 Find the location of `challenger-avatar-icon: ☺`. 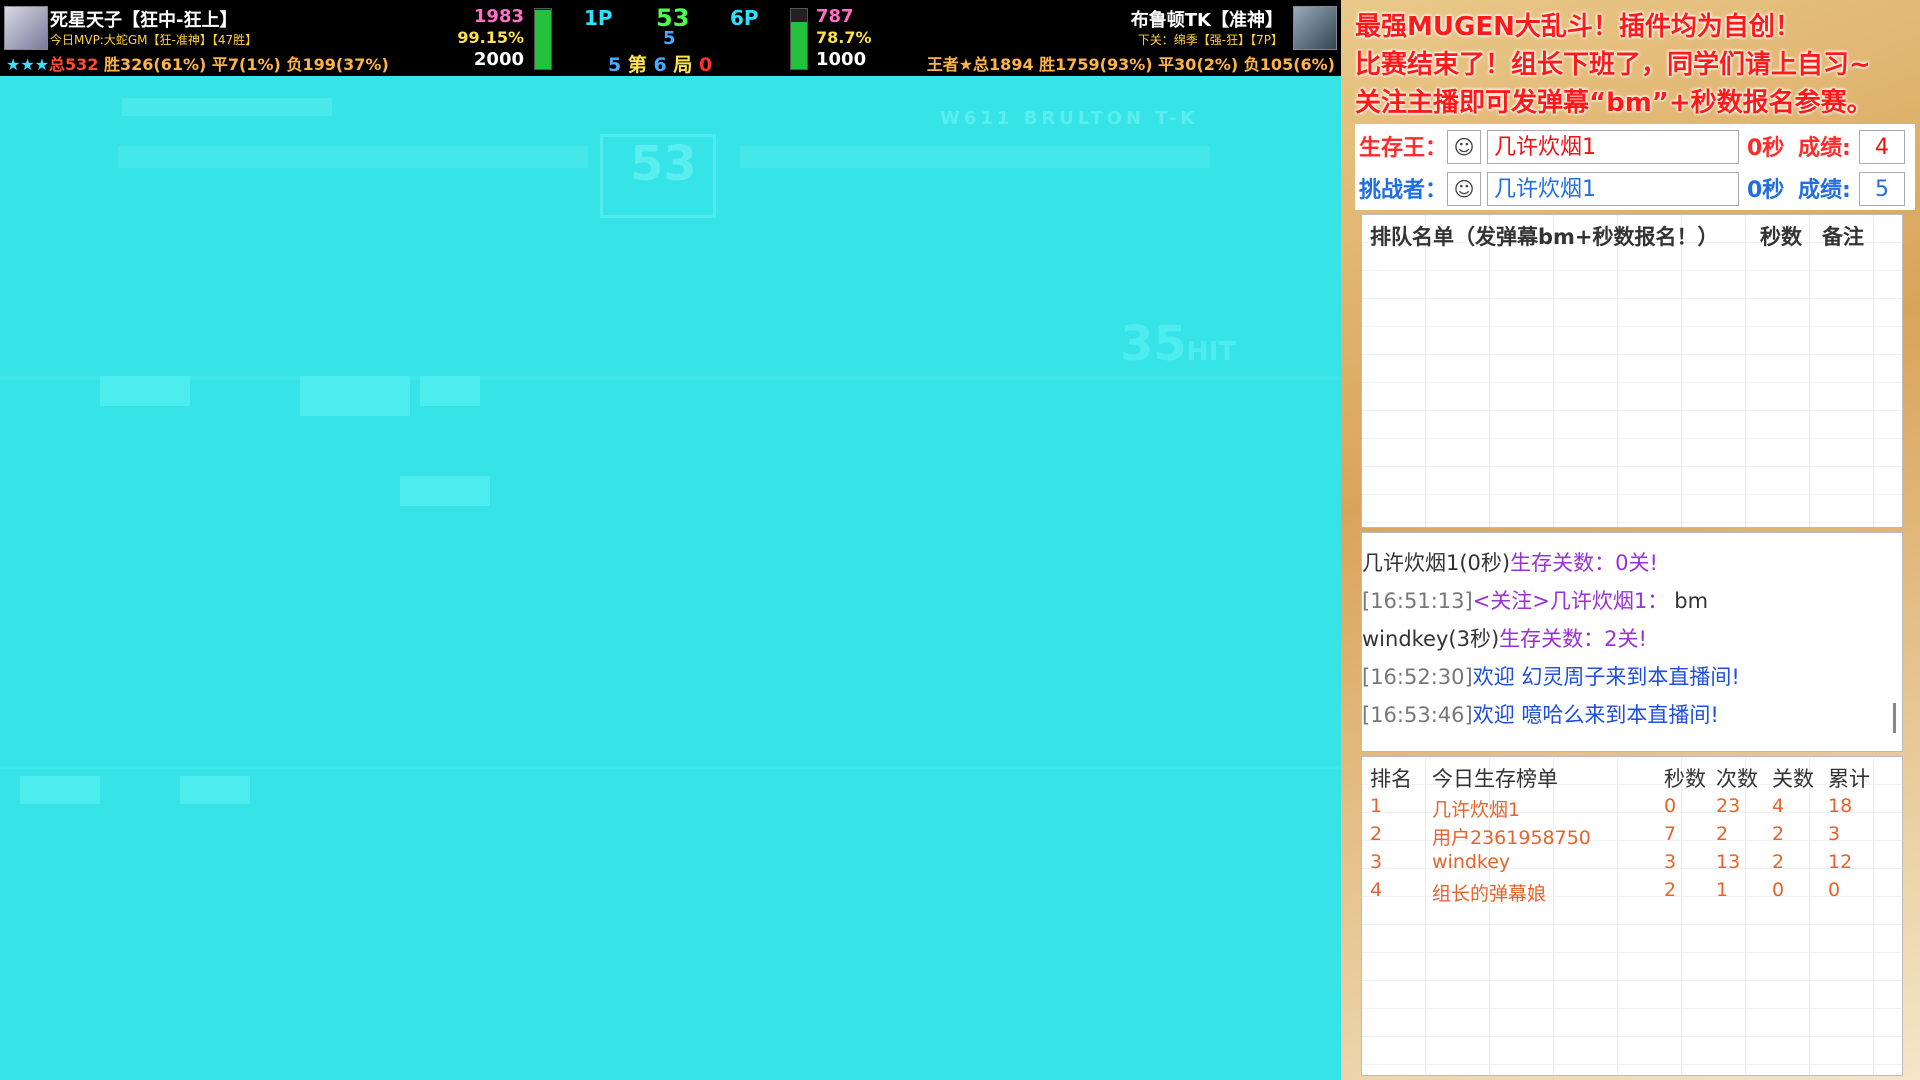

challenger-avatar-icon: ☺ is located at coordinates (1464, 189).